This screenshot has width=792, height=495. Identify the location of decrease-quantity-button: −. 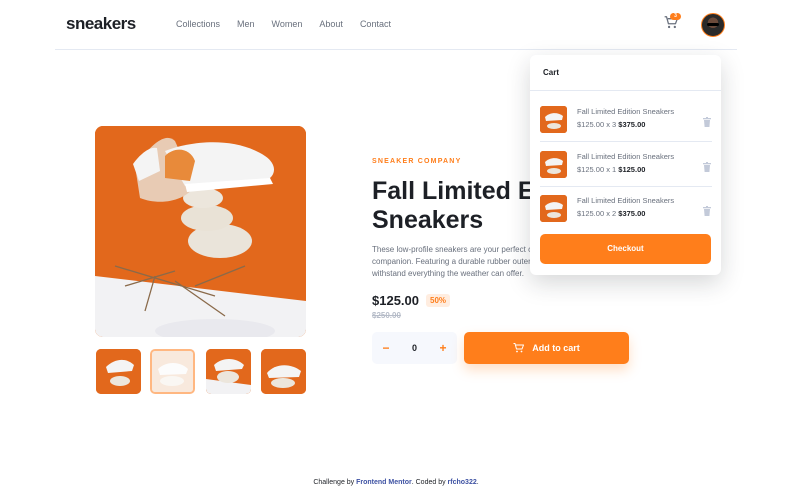
(386, 348).